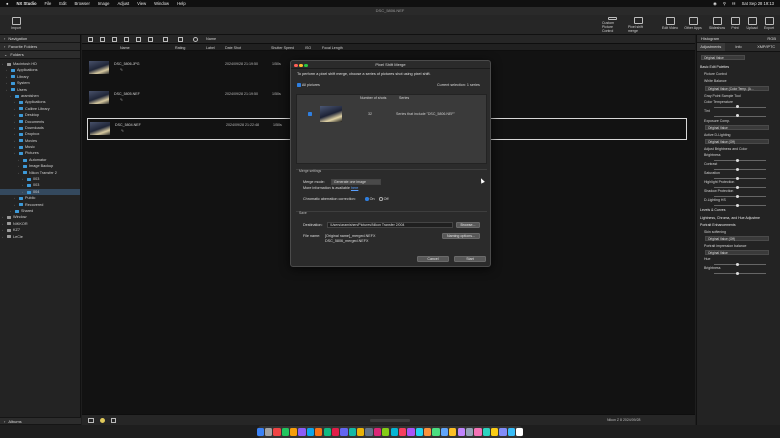 This screenshot has width=780, height=438. I want to click on favorite-folders-header: › Favorite Folders, so click(40, 47).